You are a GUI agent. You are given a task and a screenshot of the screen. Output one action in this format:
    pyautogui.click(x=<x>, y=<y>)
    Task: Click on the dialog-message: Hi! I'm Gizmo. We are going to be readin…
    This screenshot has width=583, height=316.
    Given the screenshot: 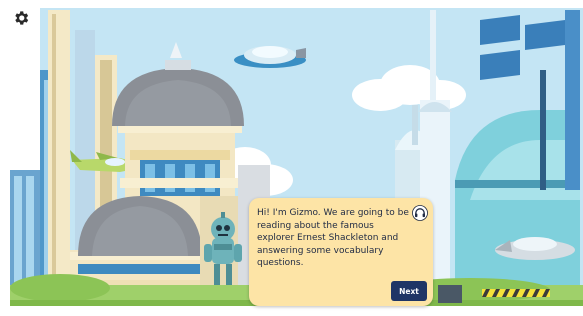 What is the action you would take?
    pyautogui.click(x=333, y=238)
    